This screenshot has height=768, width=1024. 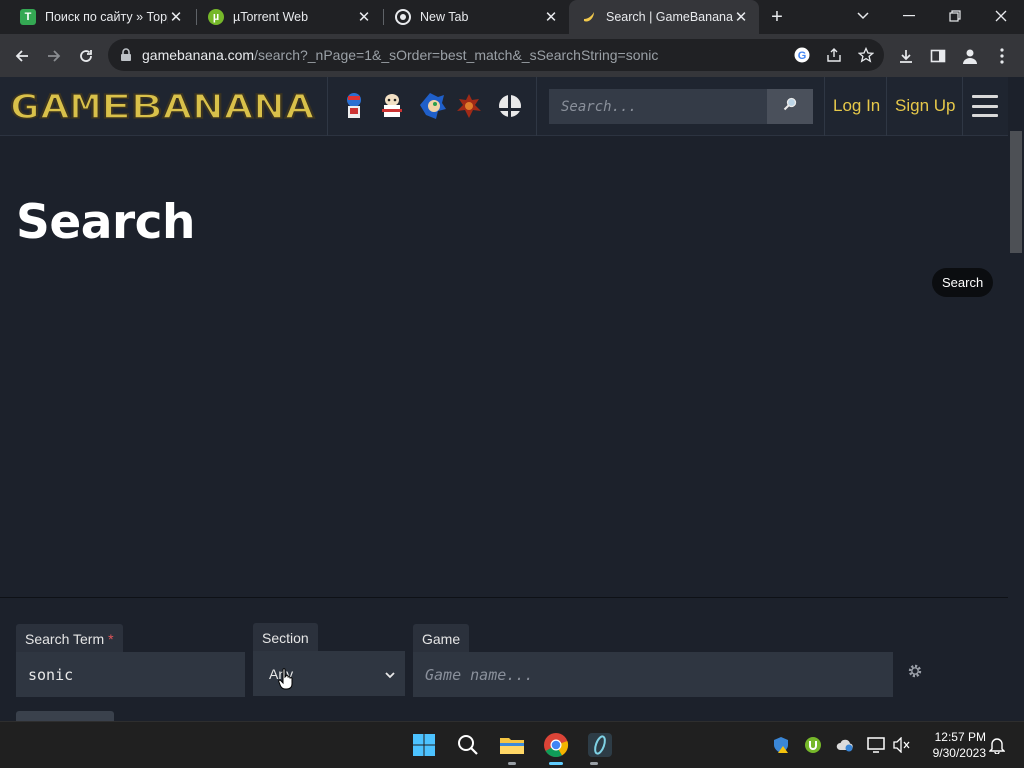 I want to click on tab-title: Search | GameBanana, so click(x=669, y=17).